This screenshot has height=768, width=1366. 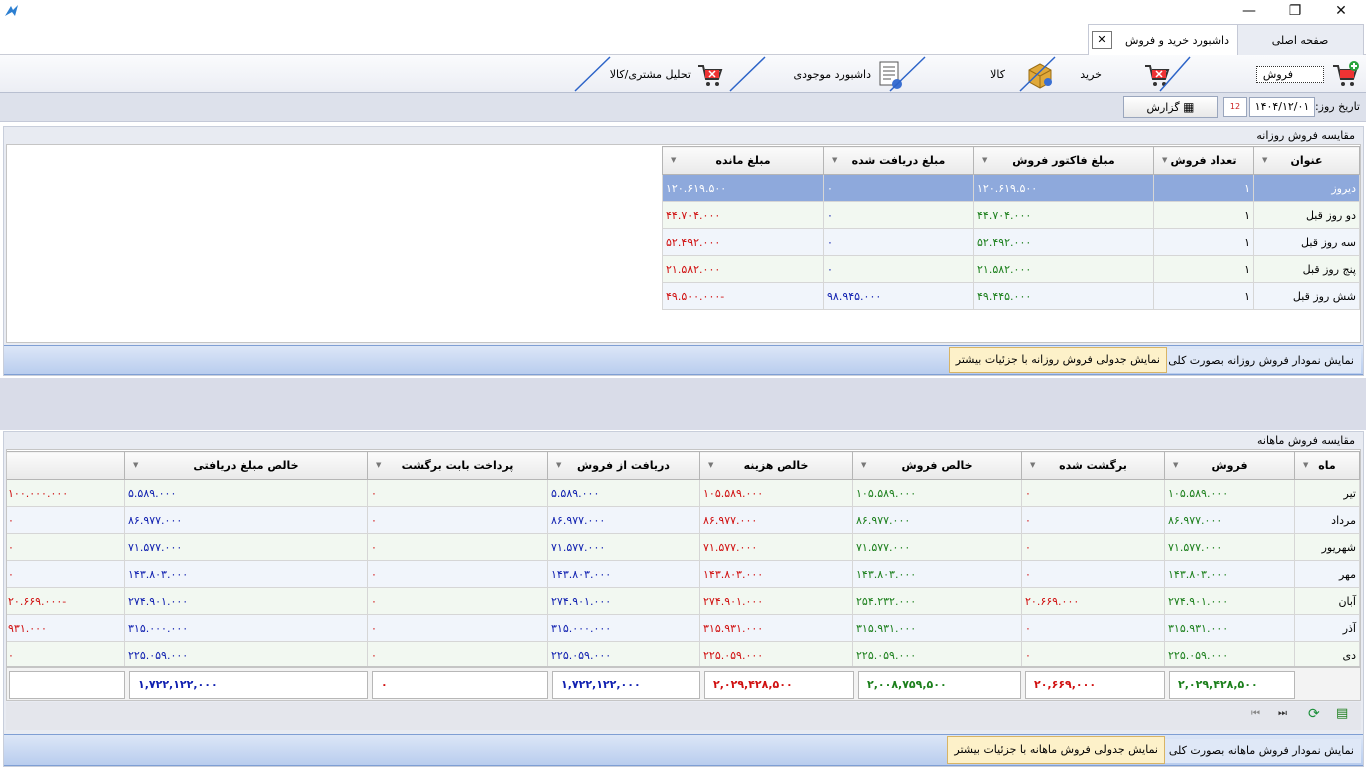 I want to click on monthly-cell-net-received: ۲۲۵.۰۵۹.۰۰۰, so click(x=246, y=653).